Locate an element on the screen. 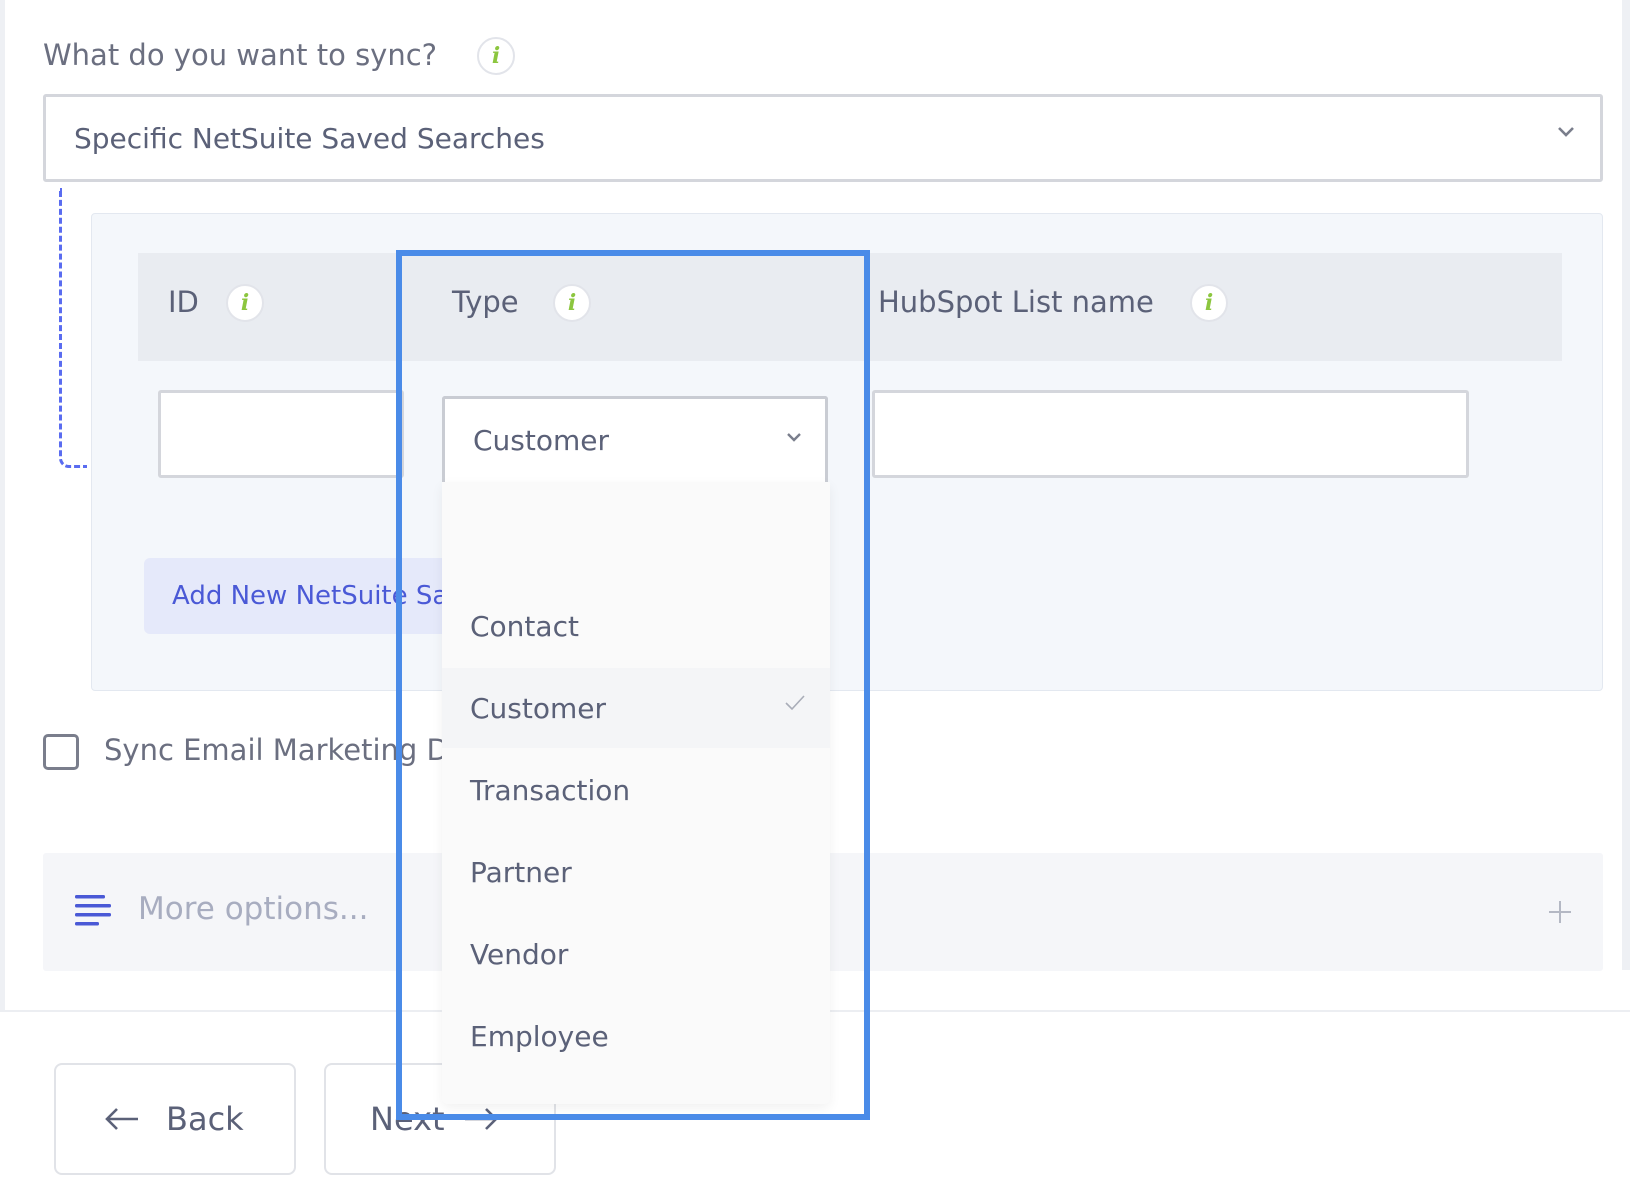 Image resolution: width=1630 pixels, height=1198 pixels. back-button-label: Back is located at coordinates (205, 1119).